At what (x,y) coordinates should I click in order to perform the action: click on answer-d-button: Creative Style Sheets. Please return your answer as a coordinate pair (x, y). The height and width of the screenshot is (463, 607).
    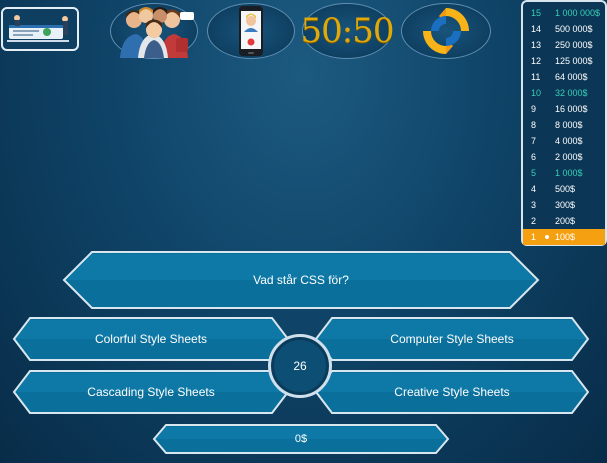
    Looking at the image, I should click on (452, 392).